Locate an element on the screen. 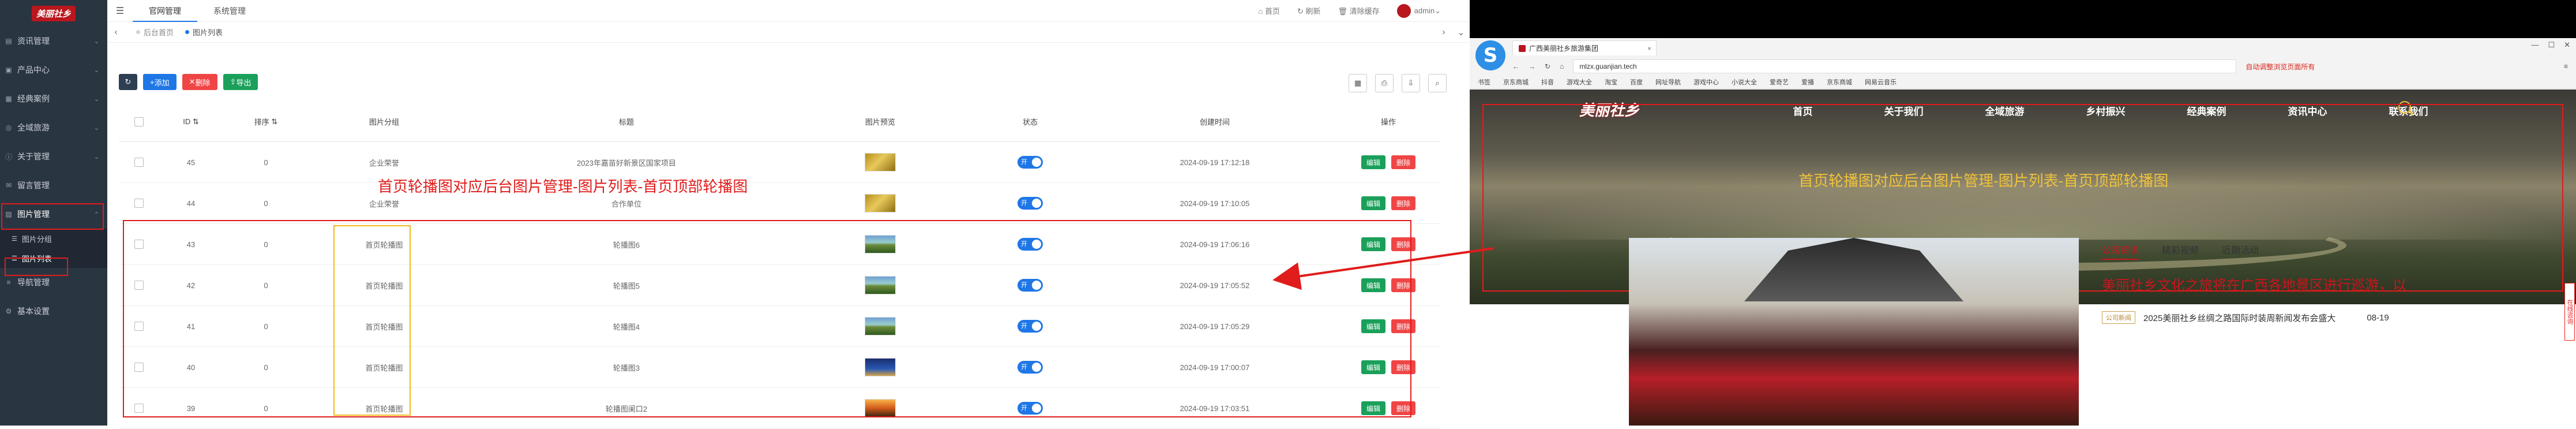  cell-title: 2023年嘉苗好新景区国家项目 is located at coordinates (626, 162).